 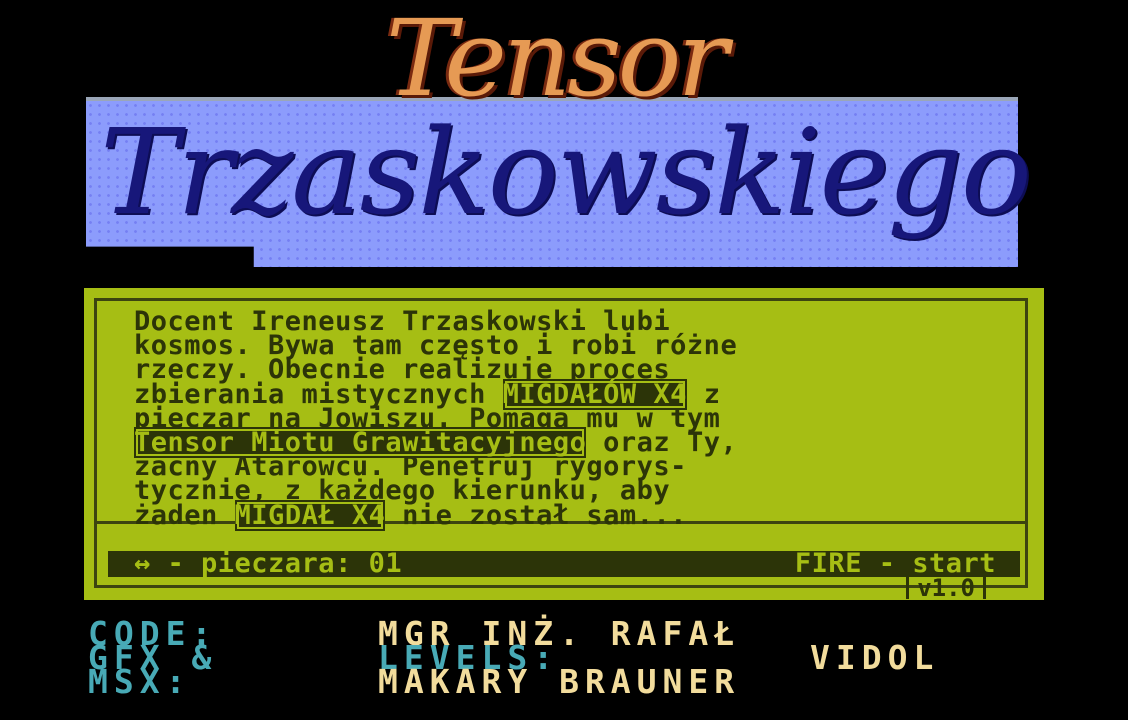 I want to click on story-line: żaden, so click(x=184, y=515).